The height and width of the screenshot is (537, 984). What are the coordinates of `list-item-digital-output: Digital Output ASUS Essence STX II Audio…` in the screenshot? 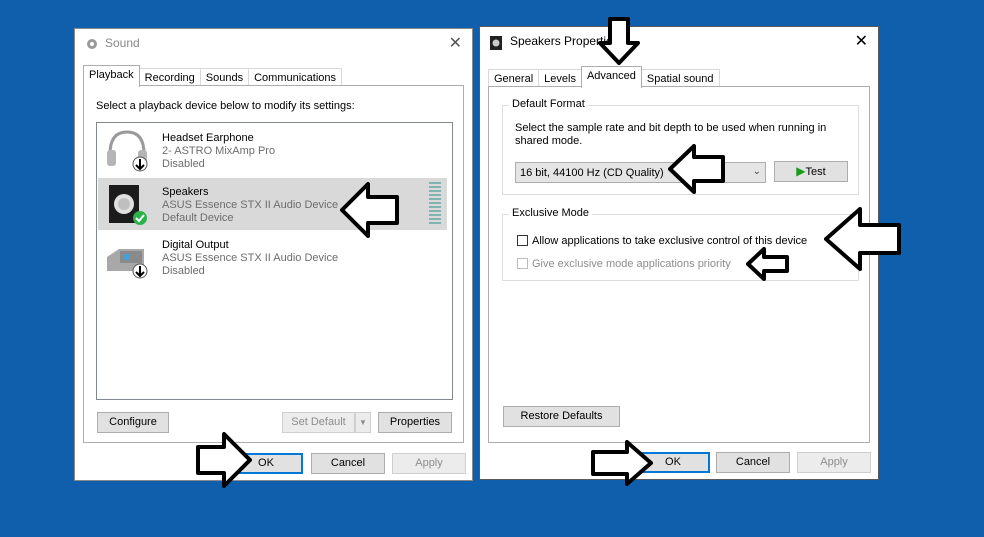 It's located at (272, 257).